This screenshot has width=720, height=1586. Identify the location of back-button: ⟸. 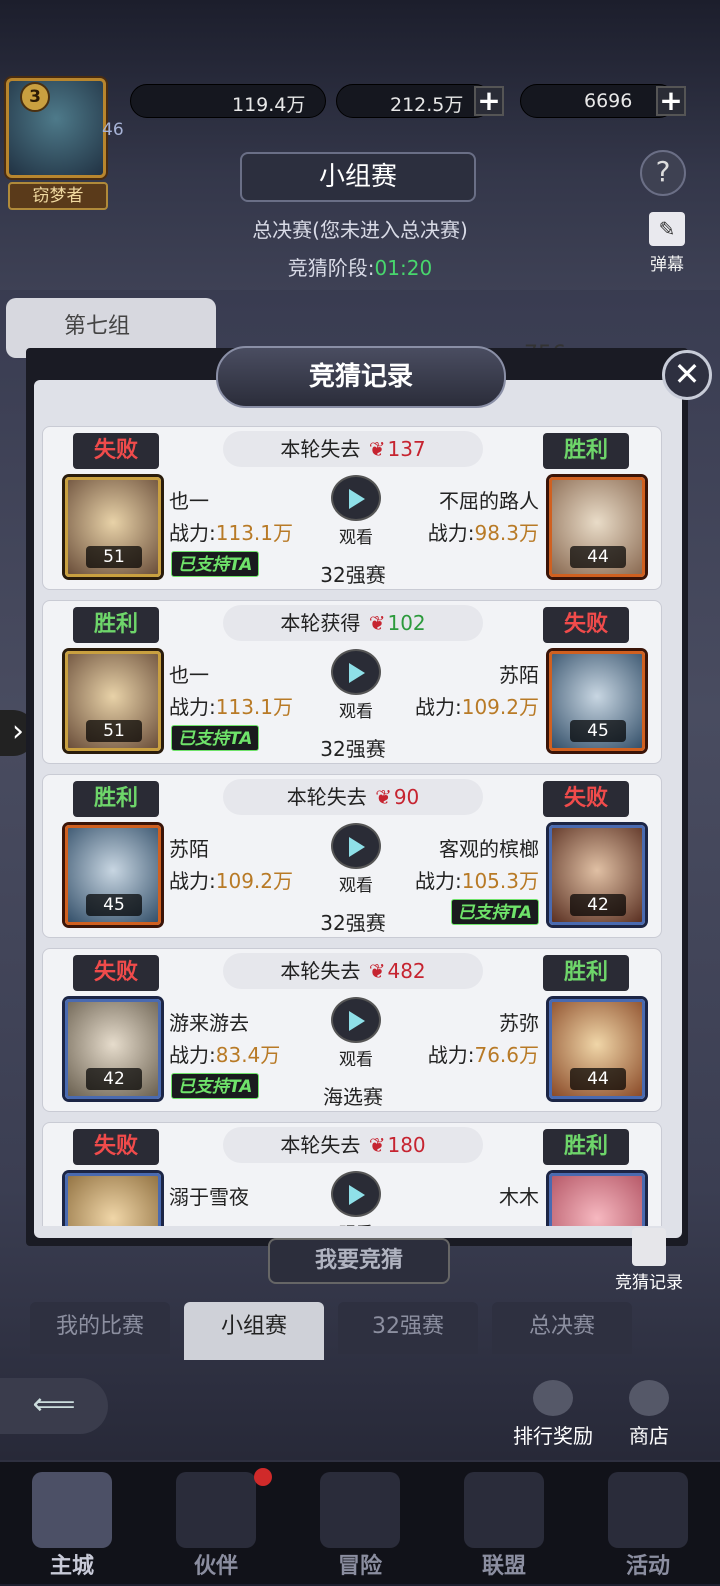
(54, 1406).